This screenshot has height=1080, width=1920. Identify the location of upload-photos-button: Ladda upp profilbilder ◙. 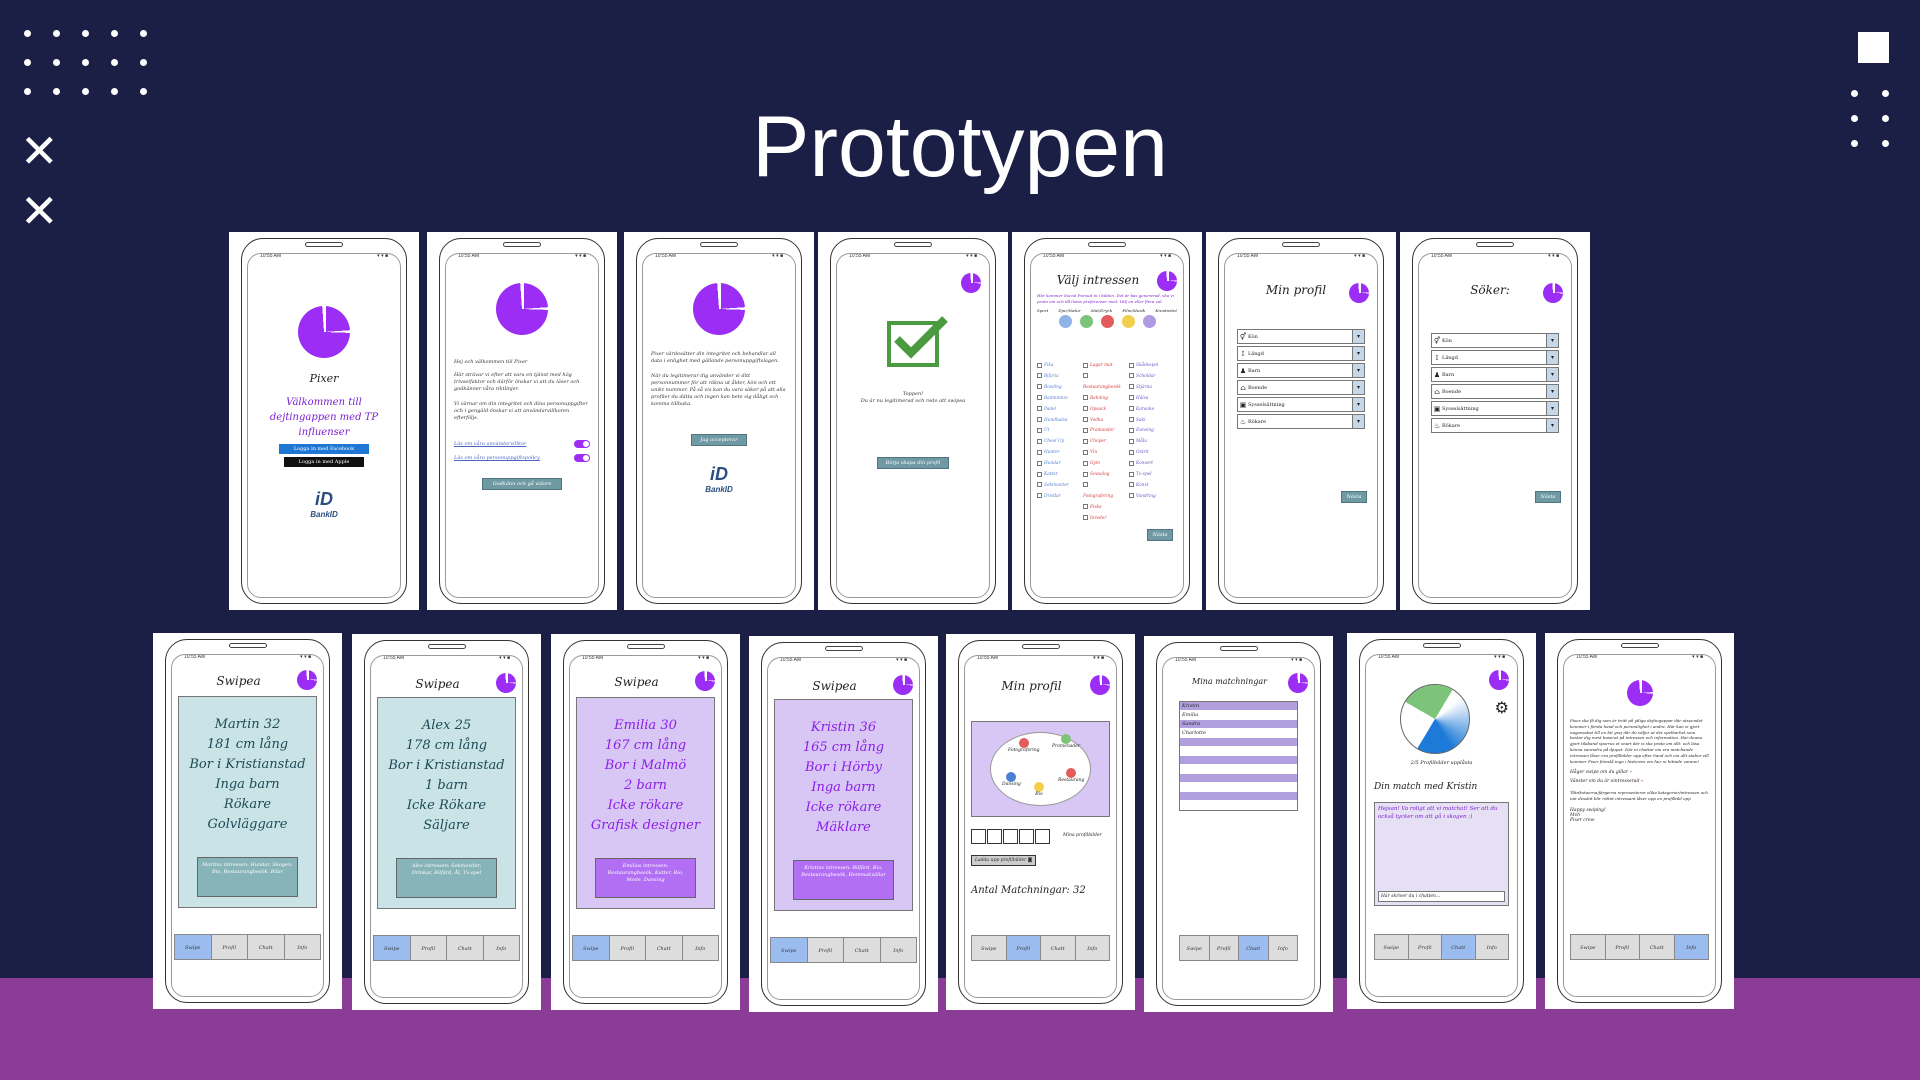
(1004, 860).